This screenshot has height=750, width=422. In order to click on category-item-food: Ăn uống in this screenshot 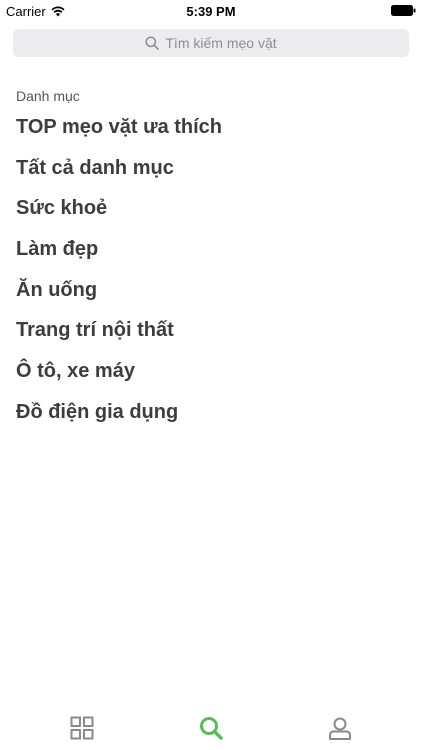, I will do `click(119, 292)`.